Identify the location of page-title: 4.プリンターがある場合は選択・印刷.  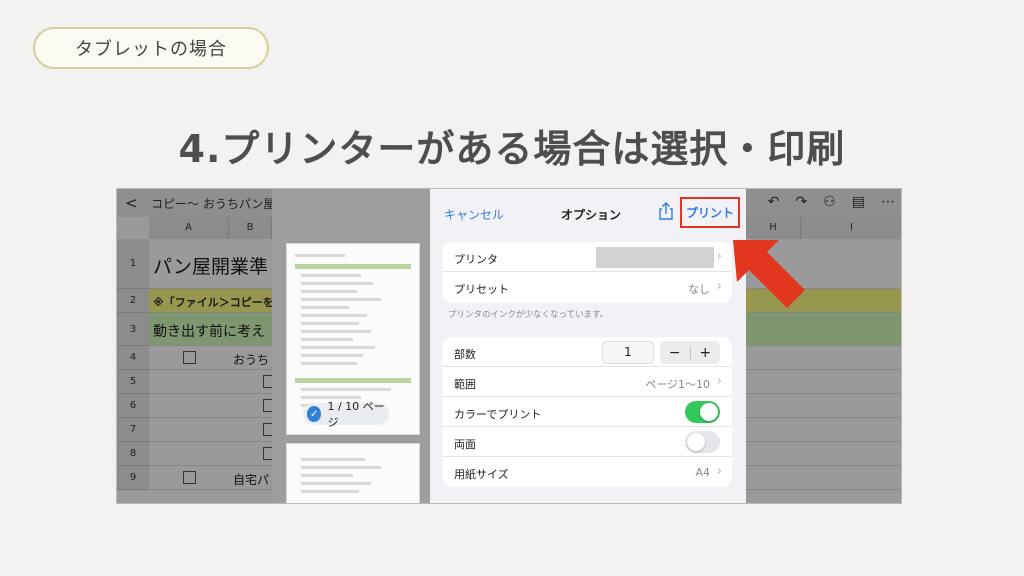
(512, 149).